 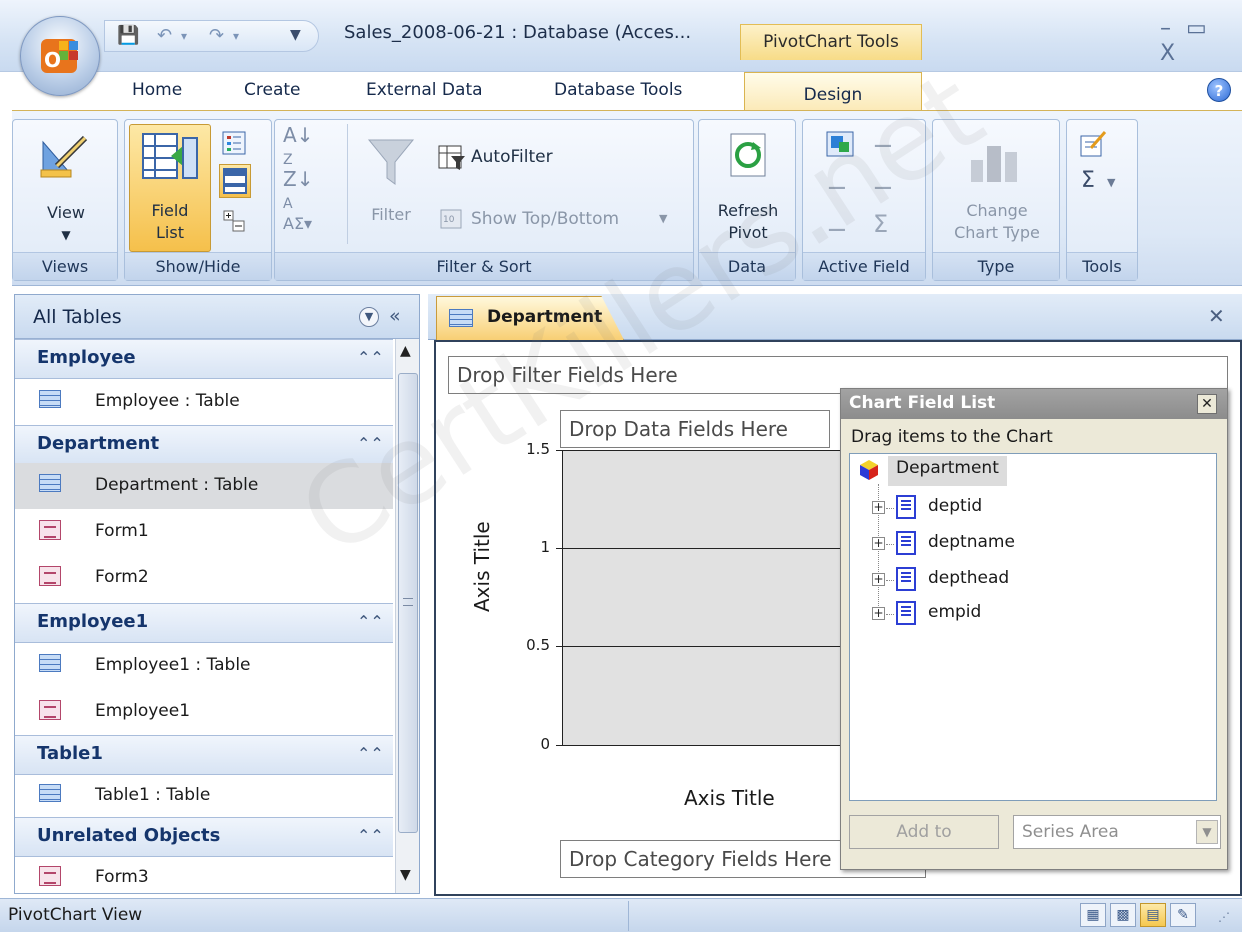 I want to click on autocalc-icon: Σ, so click(x=1088, y=180).